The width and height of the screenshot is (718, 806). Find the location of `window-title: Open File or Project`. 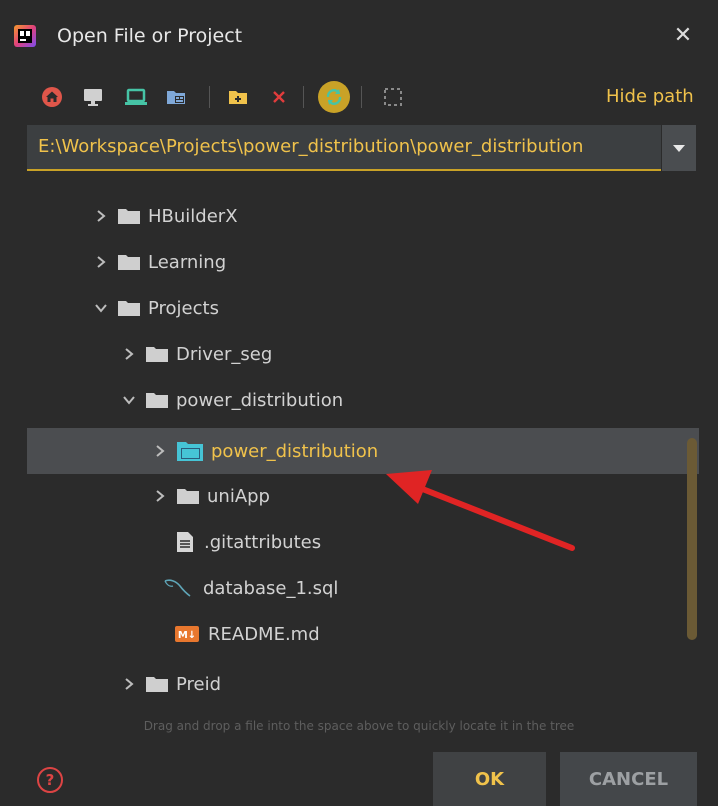

window-title: Open File or Project is located at coordinates (150, 36).